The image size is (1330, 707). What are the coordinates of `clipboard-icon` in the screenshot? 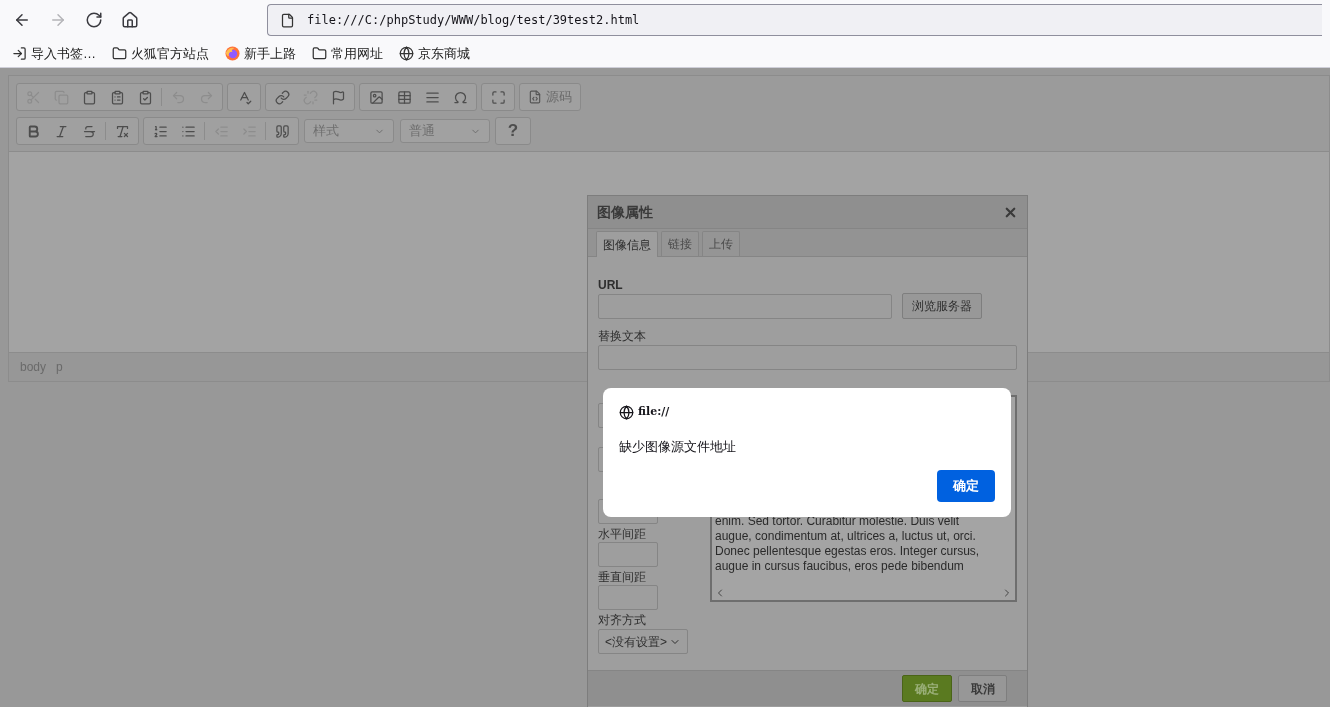 It's located at (89, 97).